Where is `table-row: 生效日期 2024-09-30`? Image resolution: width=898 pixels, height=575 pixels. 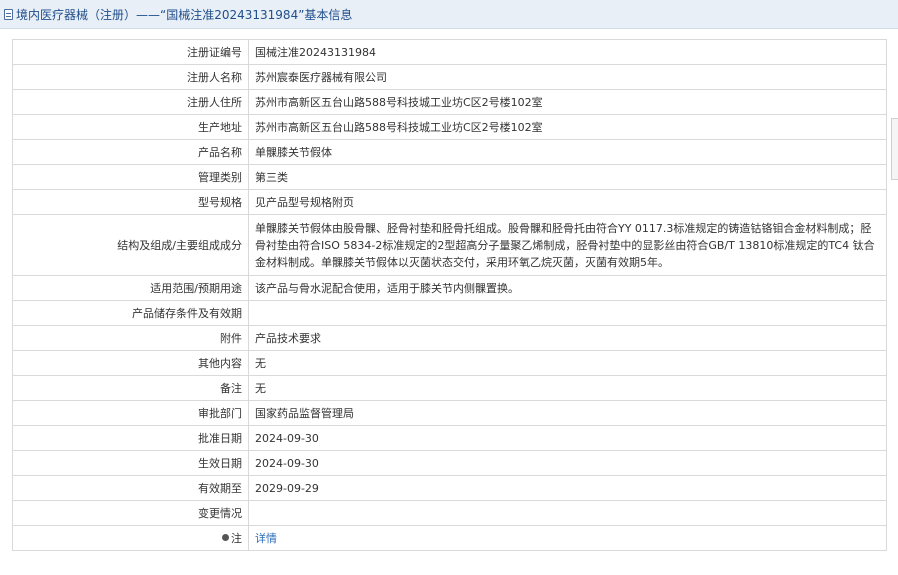
table-row: 生效日期 2024-09-30 is located at coordinates (449, 463).